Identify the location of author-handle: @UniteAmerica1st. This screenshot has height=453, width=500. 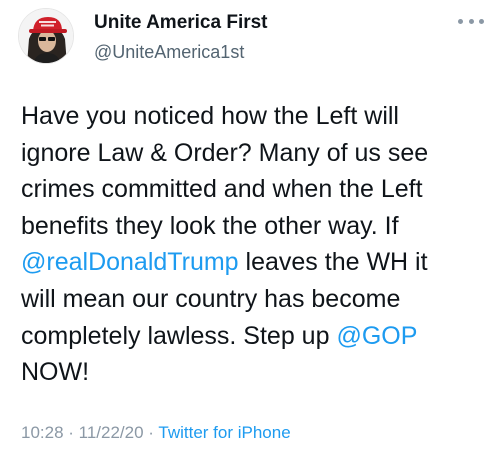
(169, 52).